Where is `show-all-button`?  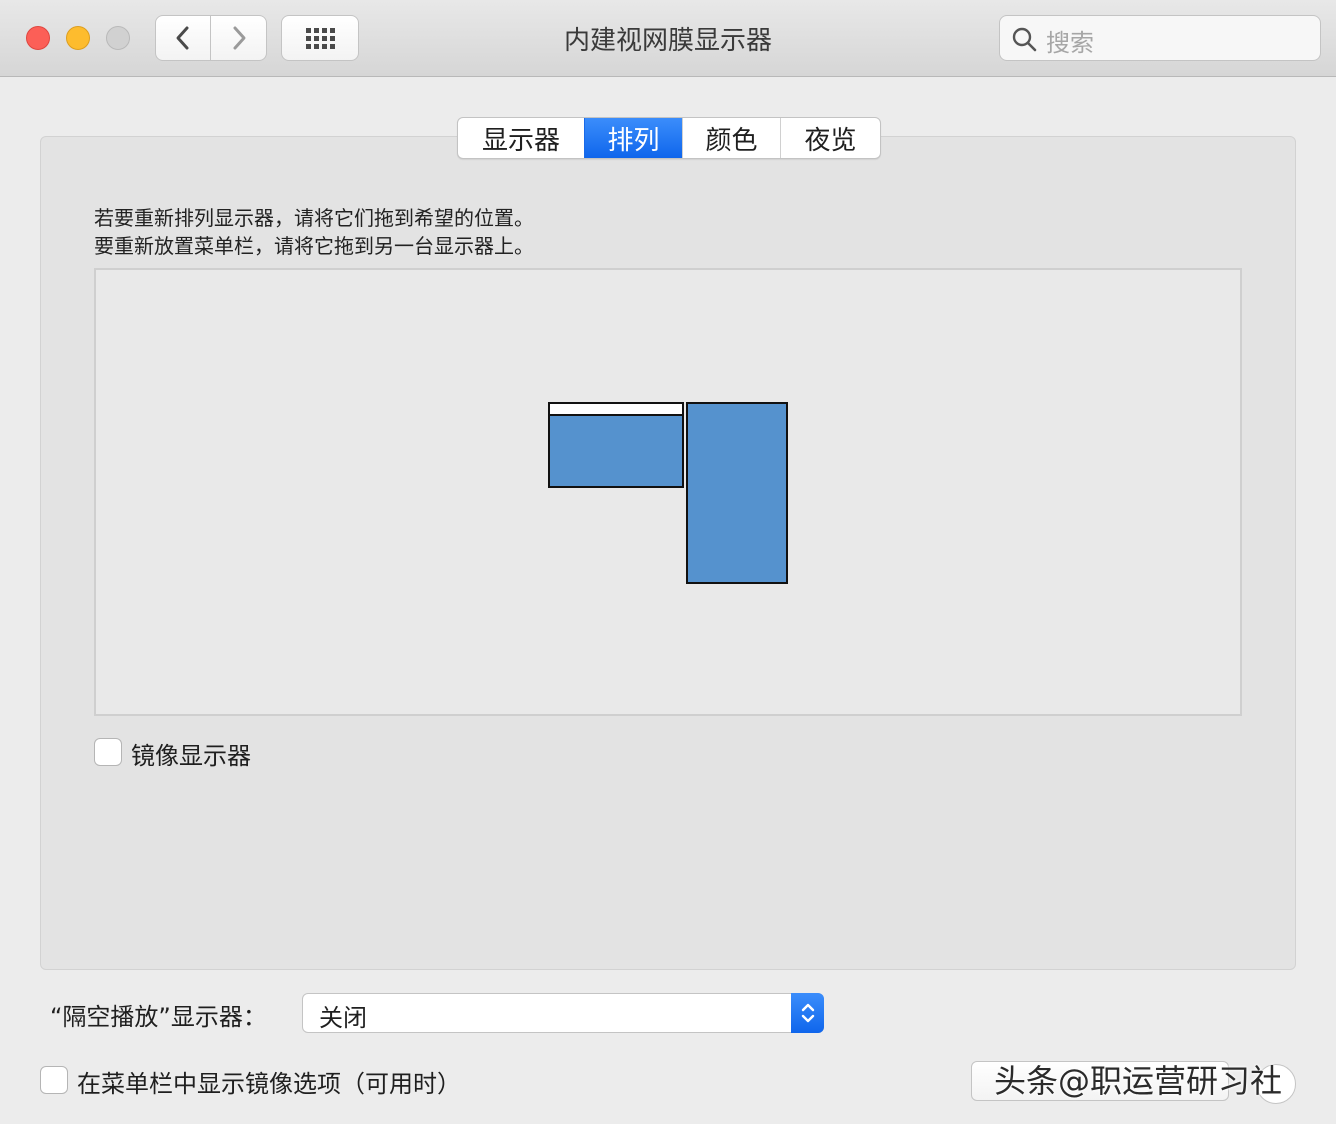 show-all-button is located at coordinates (320, 38).